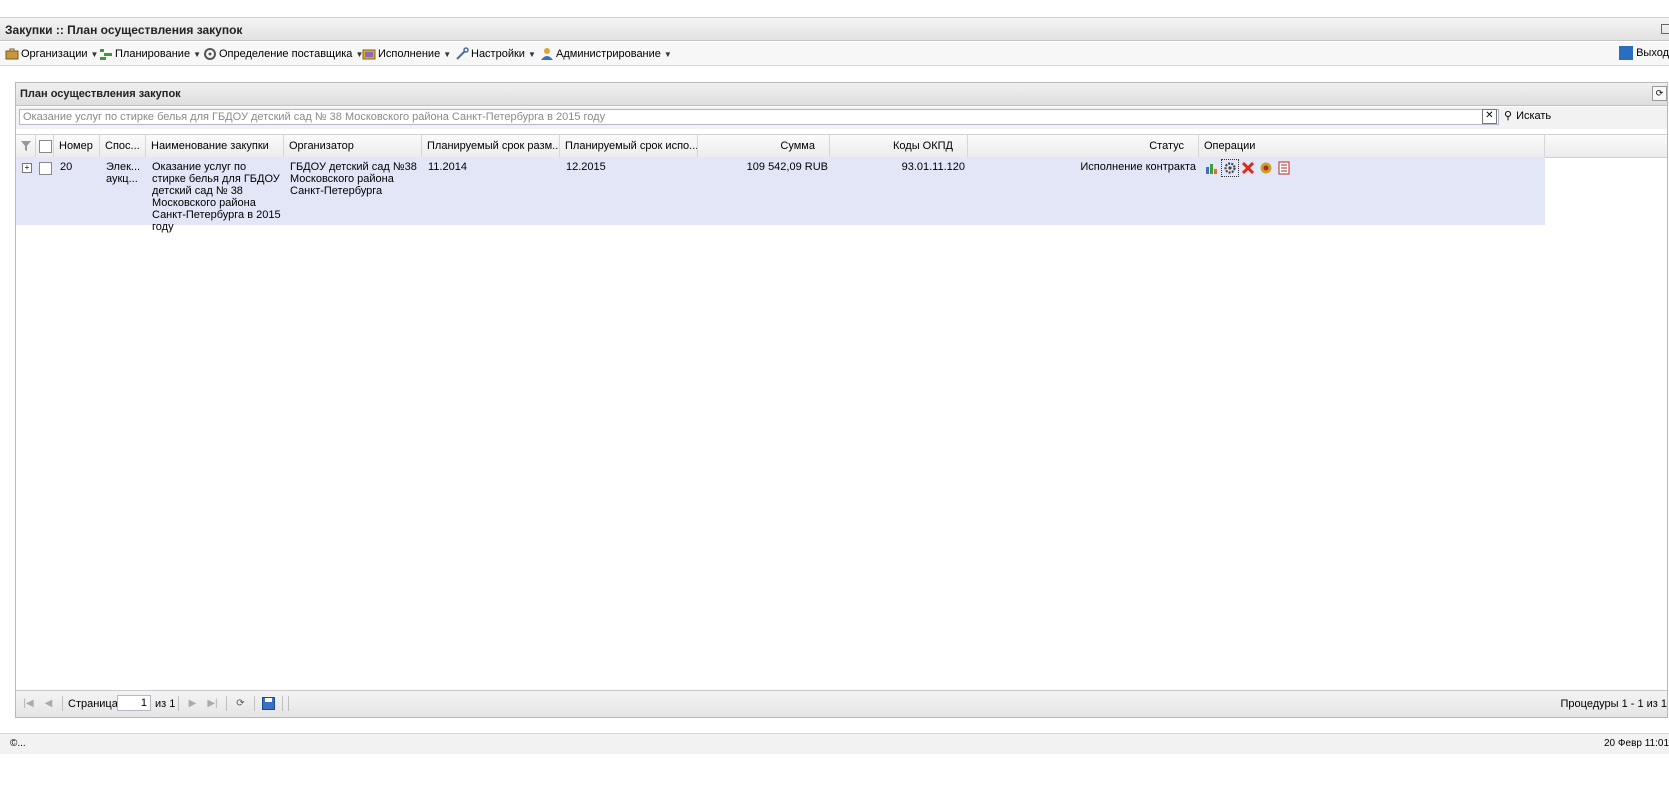  What do you see at coordinates (192, 703) in the screenshot?
I see `next-page-icon: ▶` at bounding box center [192, 703].